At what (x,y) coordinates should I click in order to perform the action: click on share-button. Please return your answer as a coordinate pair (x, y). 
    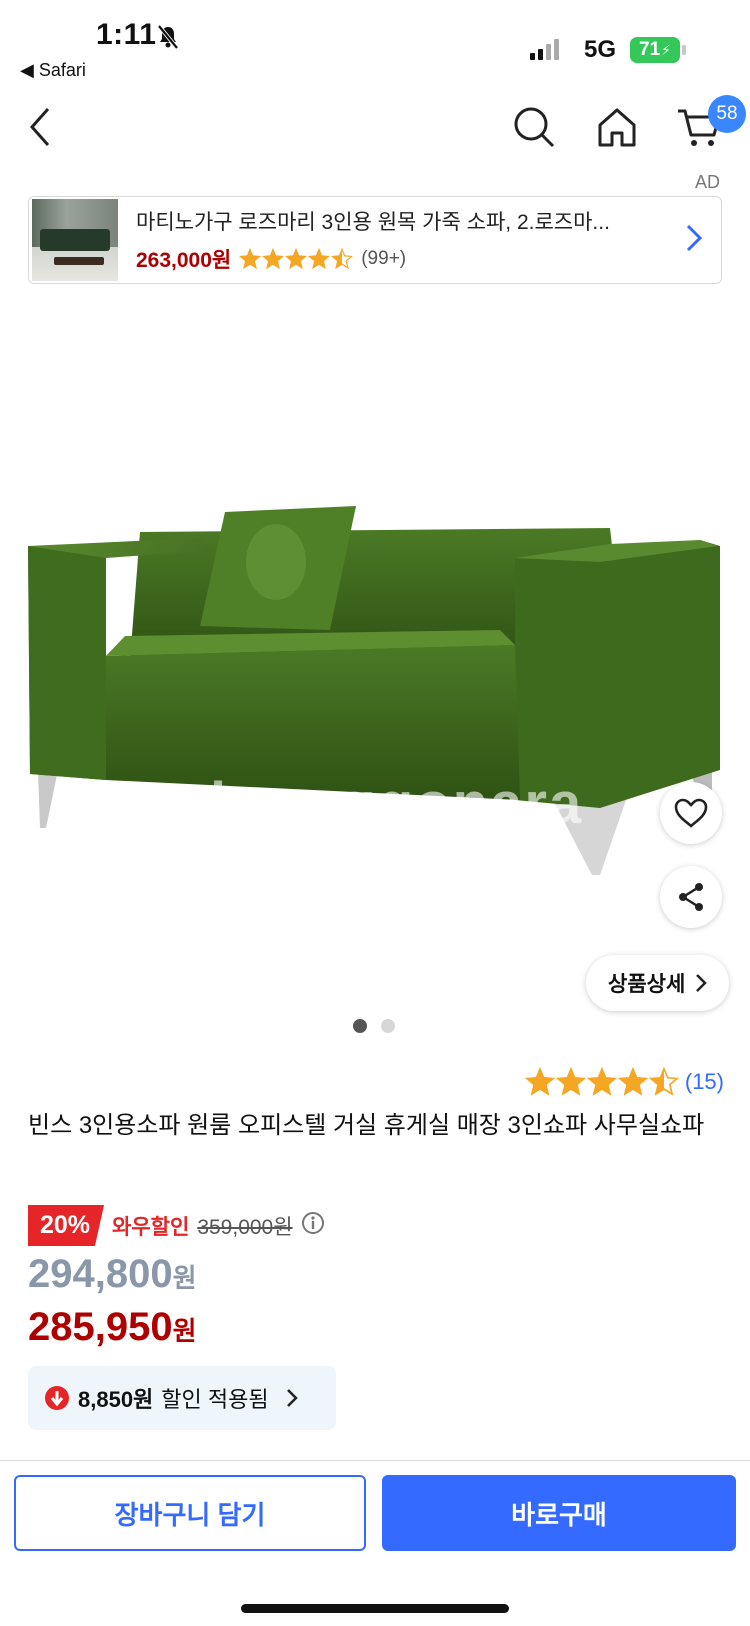
    Looking at the image, I should click on (691, 897).